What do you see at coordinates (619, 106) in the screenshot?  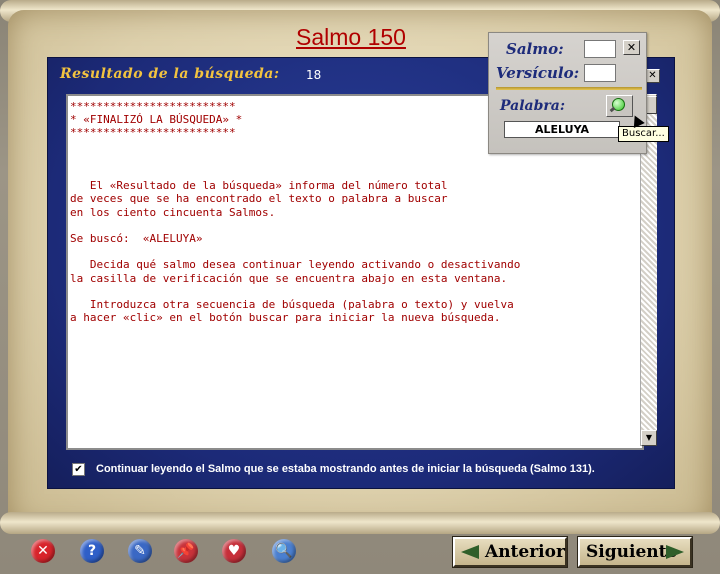 I see `search-button` at bounding box center [619, 106].